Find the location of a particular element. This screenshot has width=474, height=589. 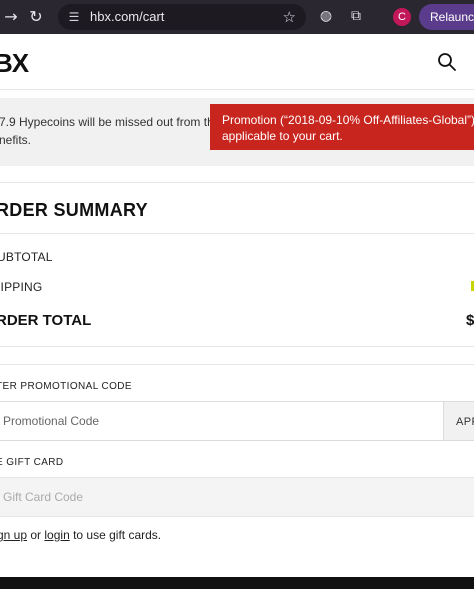

promo-code-label: TER PROMOTIONAL CODE is located at coordinates (66, 386).